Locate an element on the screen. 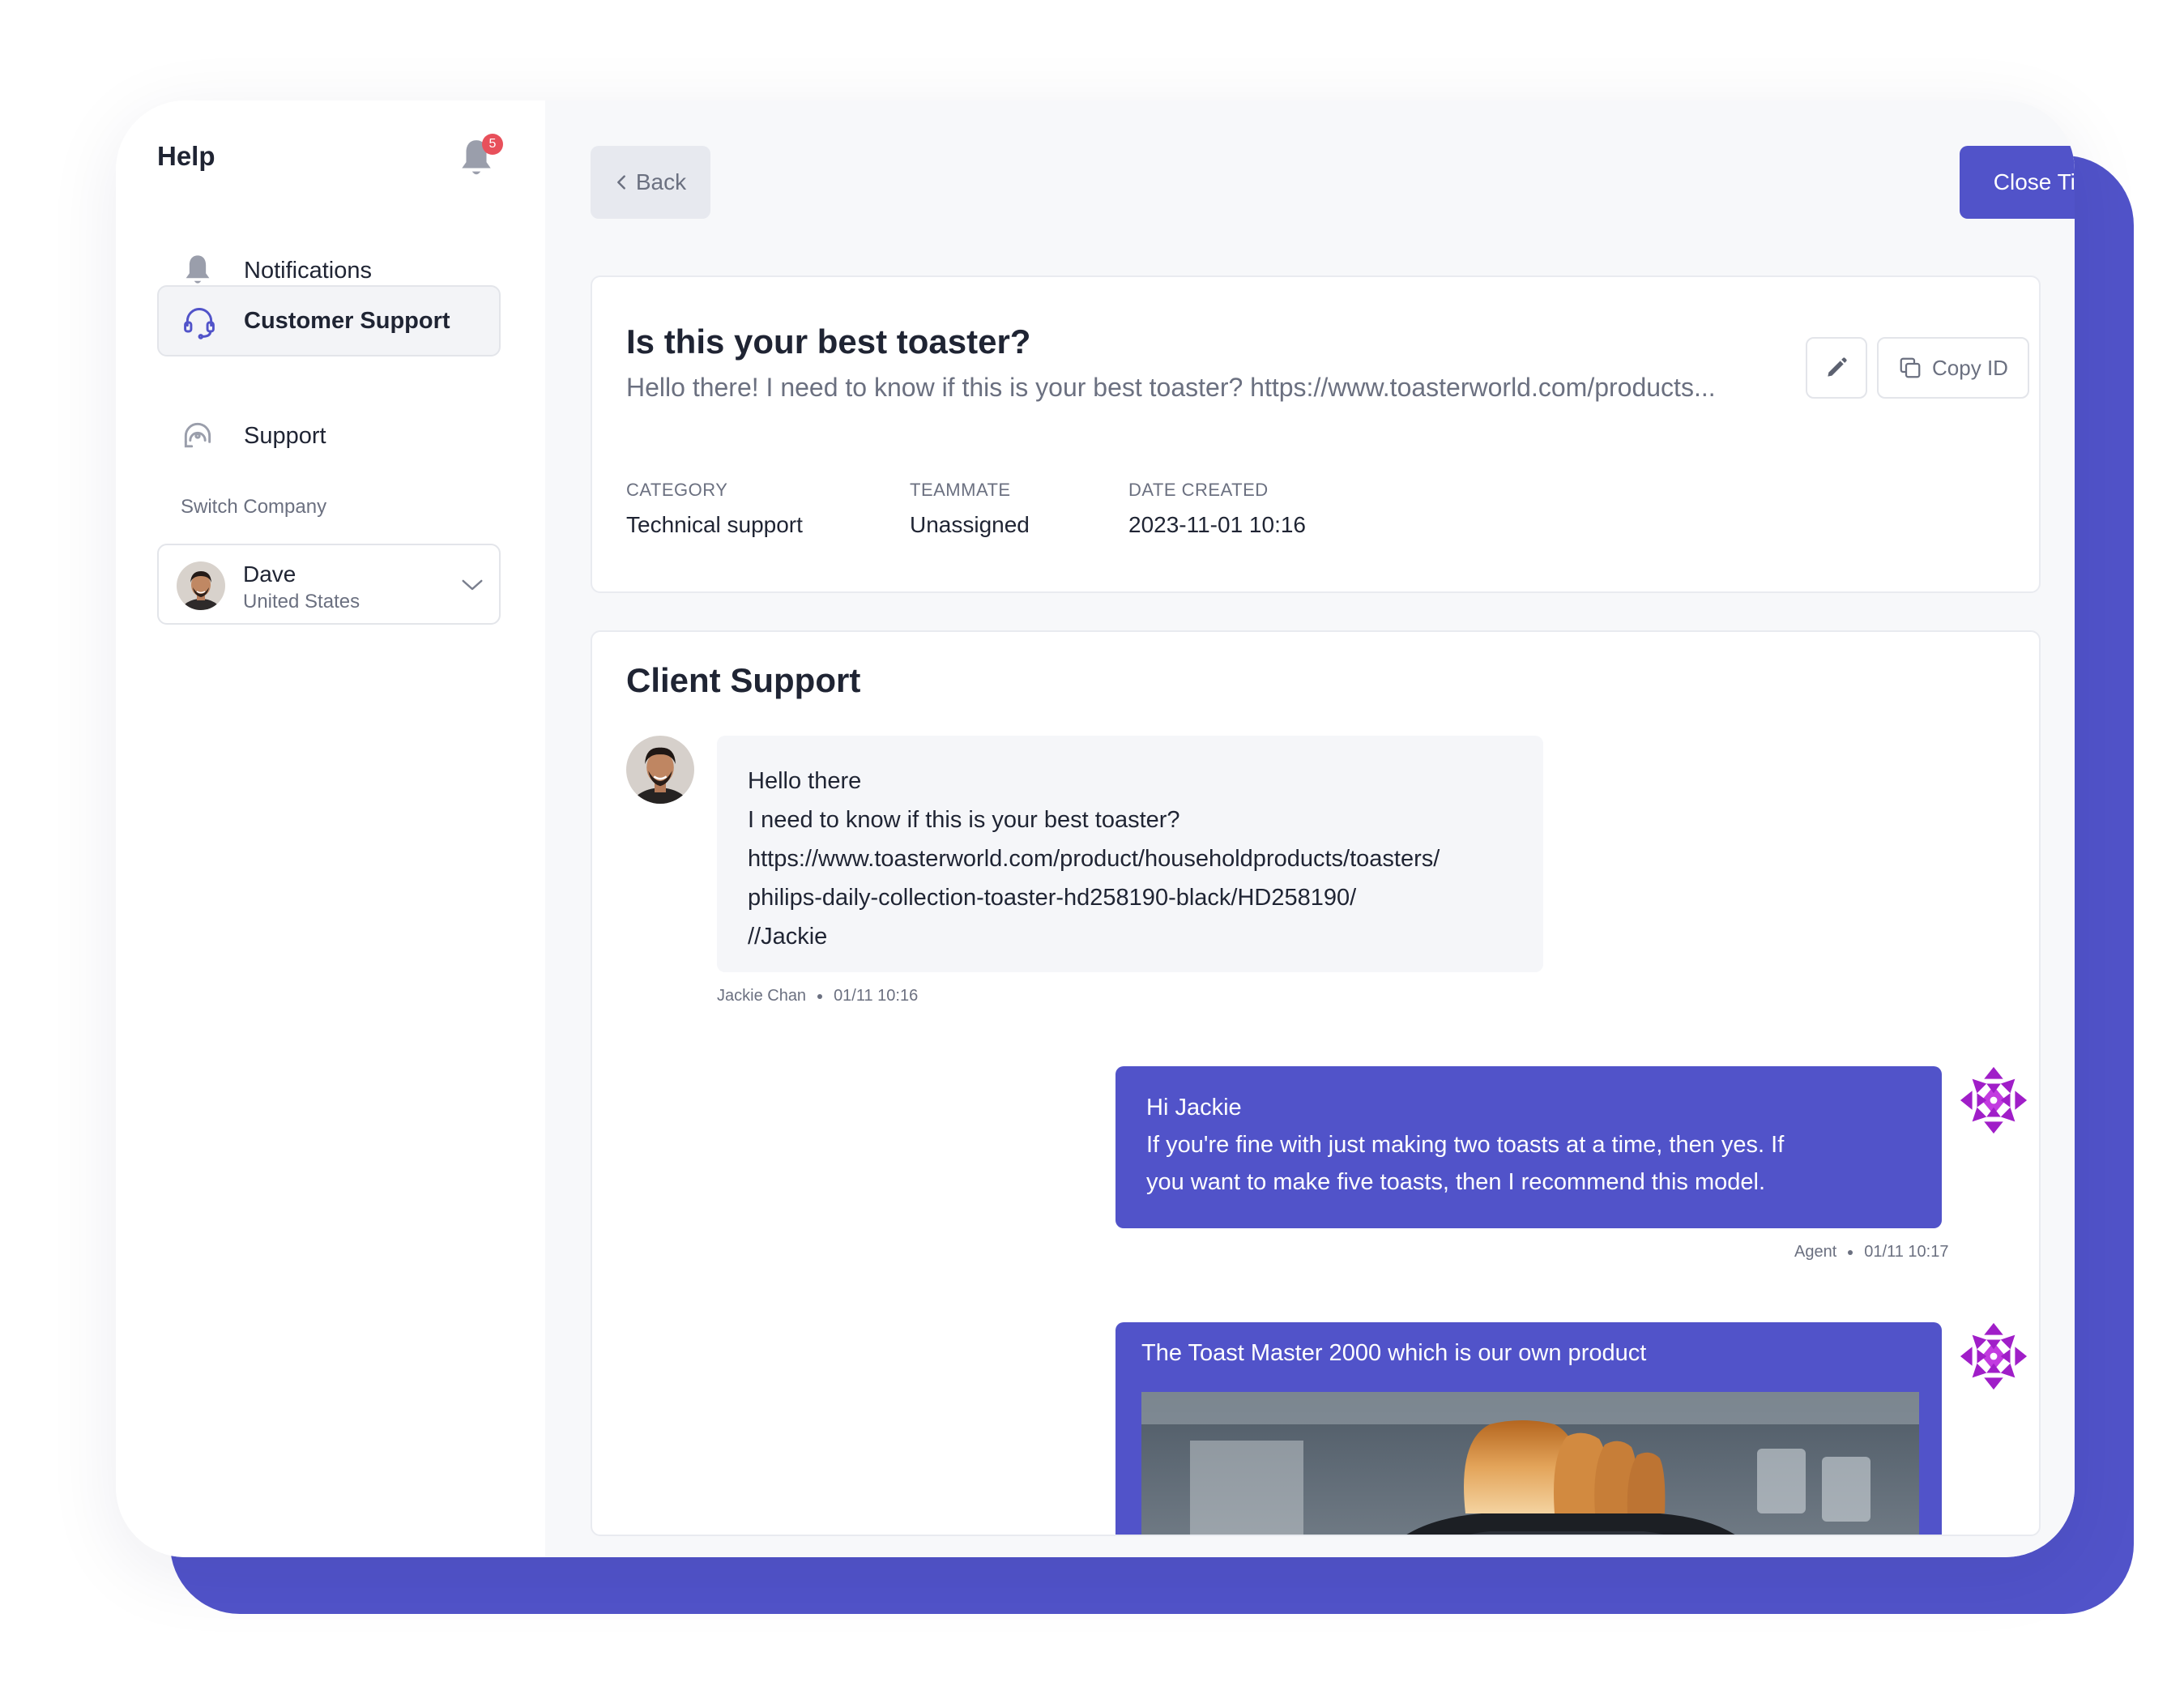  back-button-label: Back is located at coordinates (661, 182).